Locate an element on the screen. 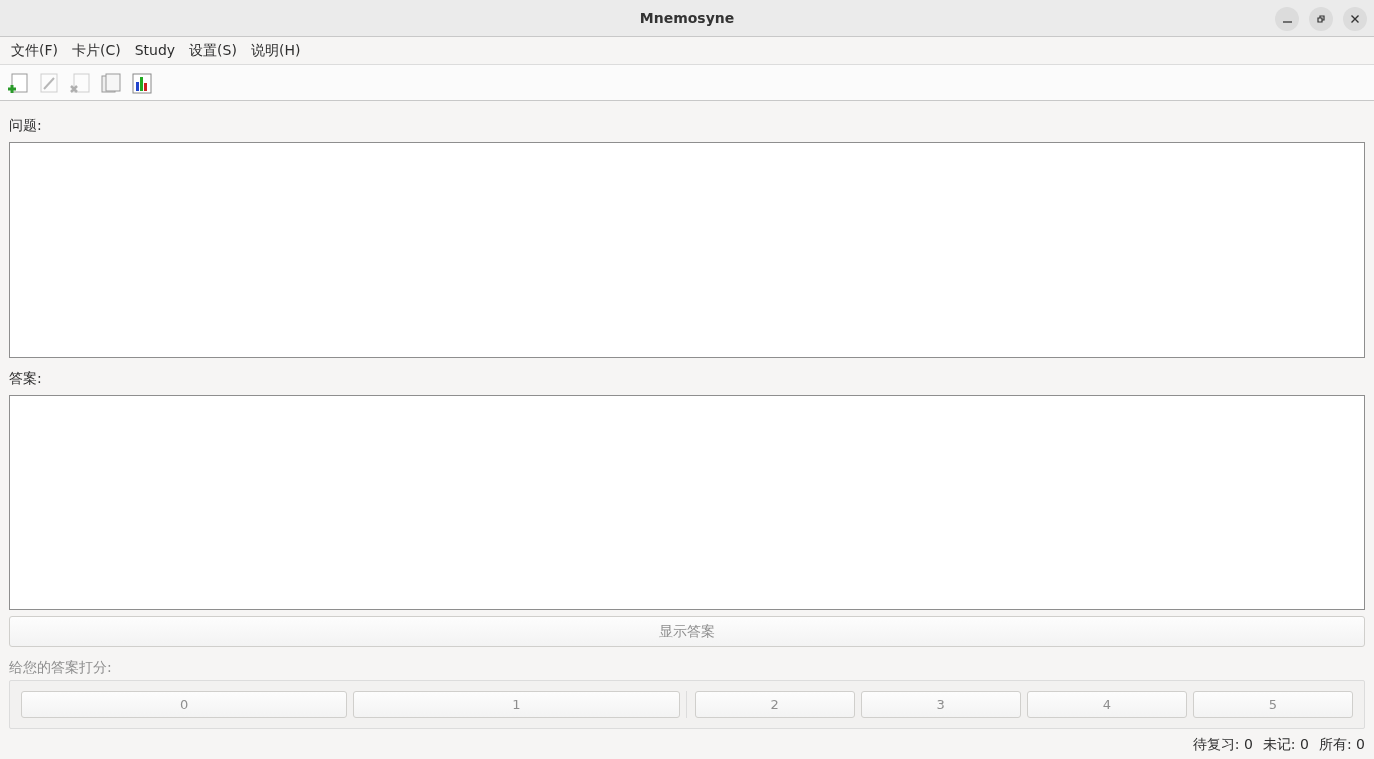 Image resolution: width=1374 pixels, height=759 pixels. restore-button is located at coordinates (1321, 19).